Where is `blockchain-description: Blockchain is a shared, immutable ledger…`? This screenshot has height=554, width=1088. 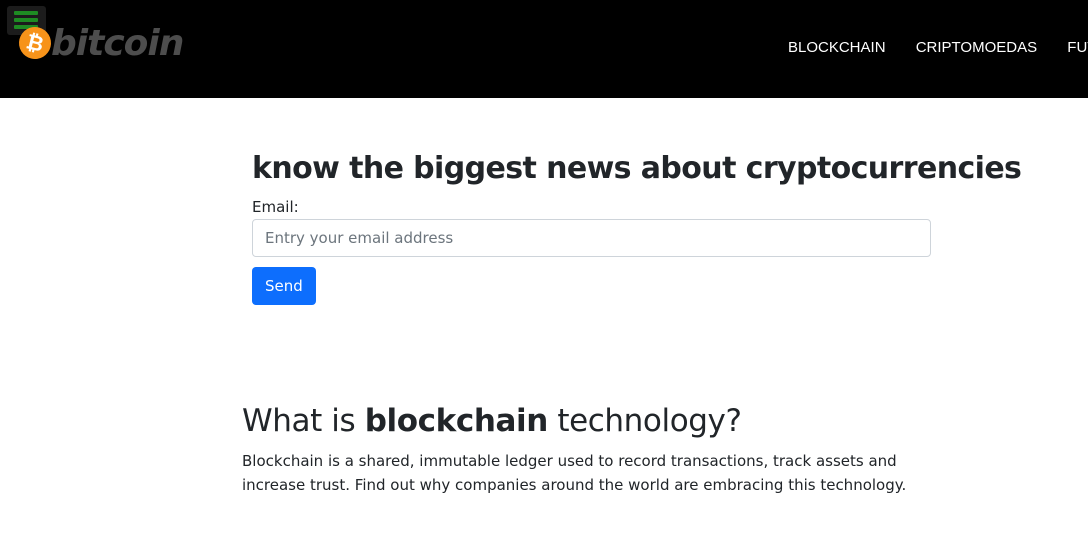 blockchain-description: Blockchain is a shared, immutable ledger… is located at coordinates (574, 473).